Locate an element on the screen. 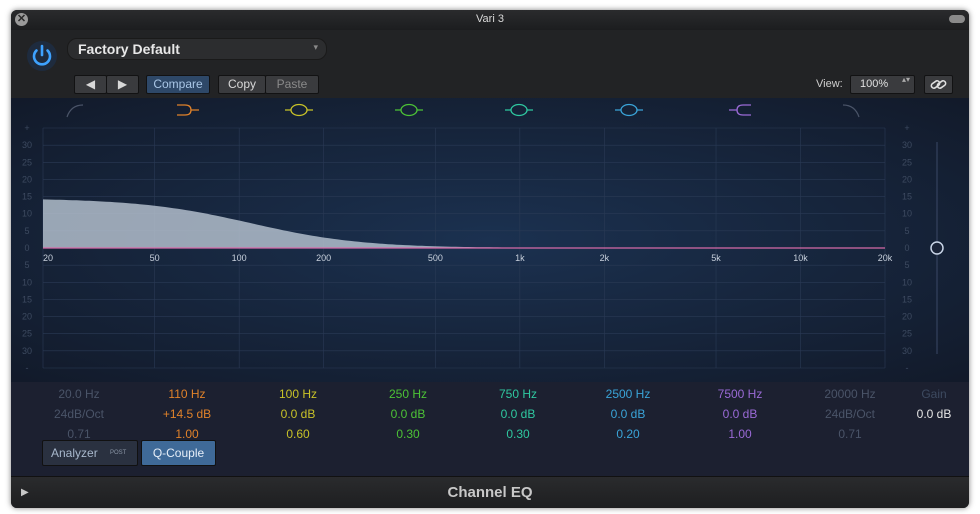  freq-label: 20 is located at coordinates (48, 258).